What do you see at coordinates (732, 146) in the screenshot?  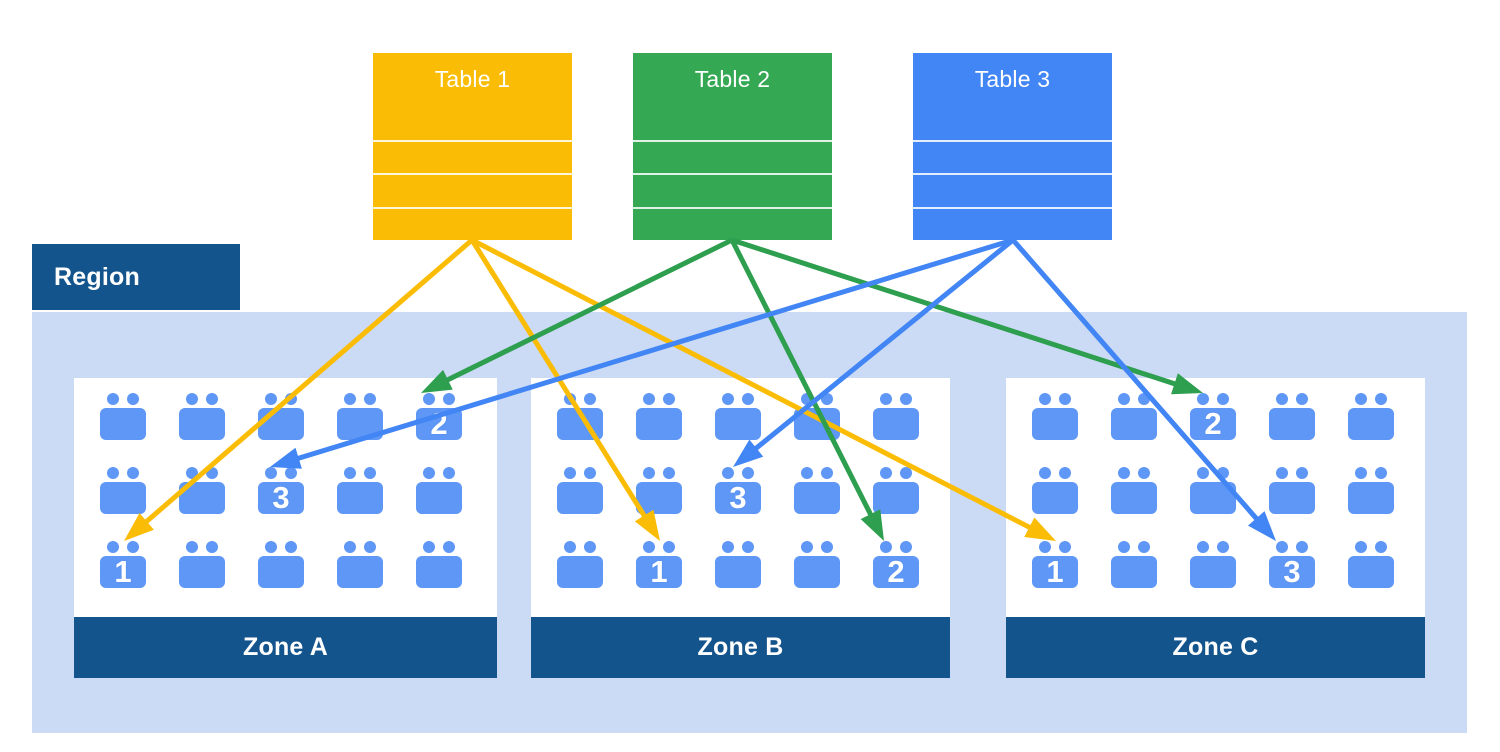 I see `table-2: Table 2` at bounding box center [732, 146].